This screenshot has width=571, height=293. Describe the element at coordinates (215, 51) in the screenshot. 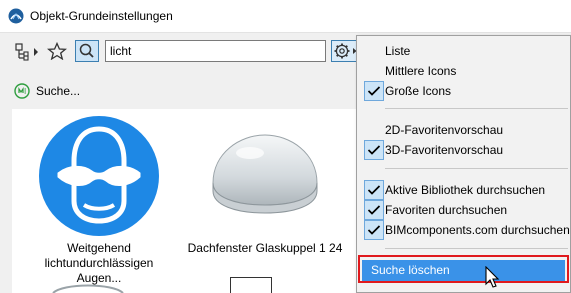

I see `search-input` at that location.